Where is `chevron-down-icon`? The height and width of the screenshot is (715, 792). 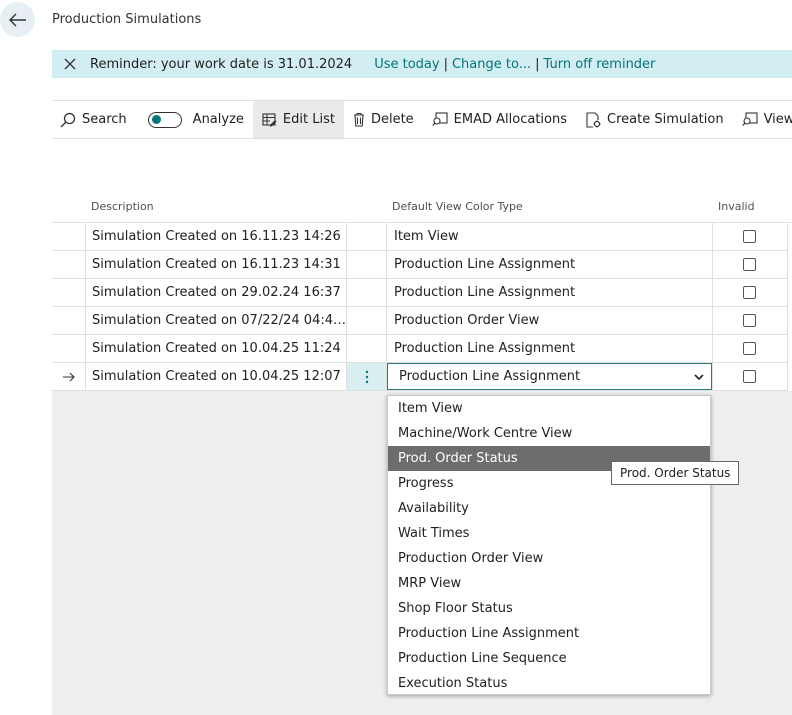
chevron-down-icon is located at coordinates (699, 376).